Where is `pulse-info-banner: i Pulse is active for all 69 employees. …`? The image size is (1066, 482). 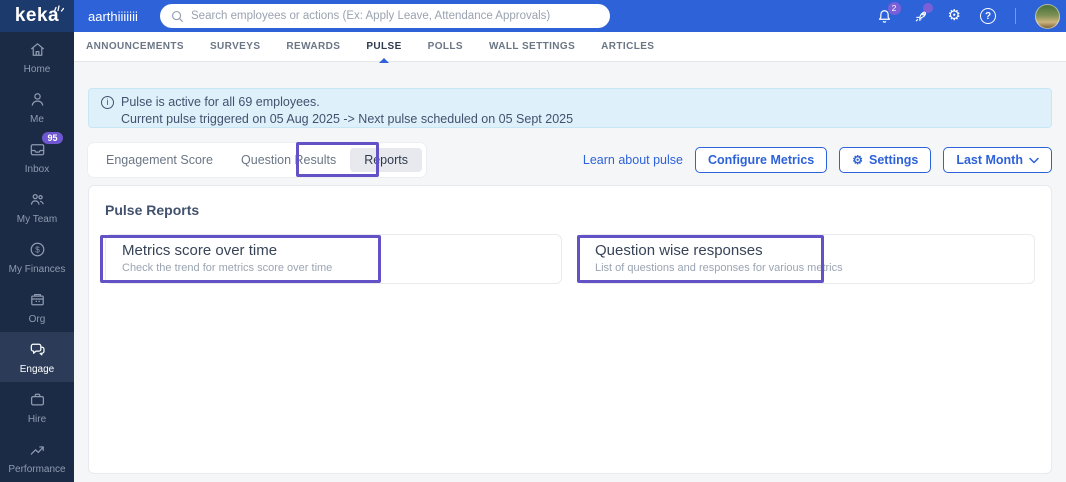
pulse-info-banner: i Pulse is active for all 69 employees. … is located at coordinates (570, 108).